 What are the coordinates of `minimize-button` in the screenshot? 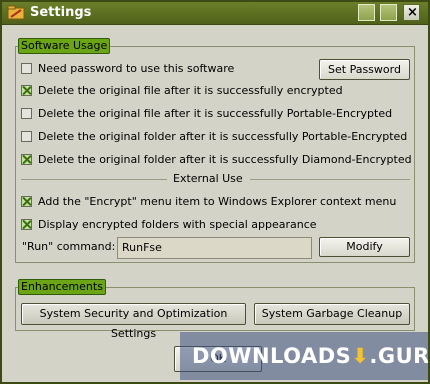 It's located at (366, 12).